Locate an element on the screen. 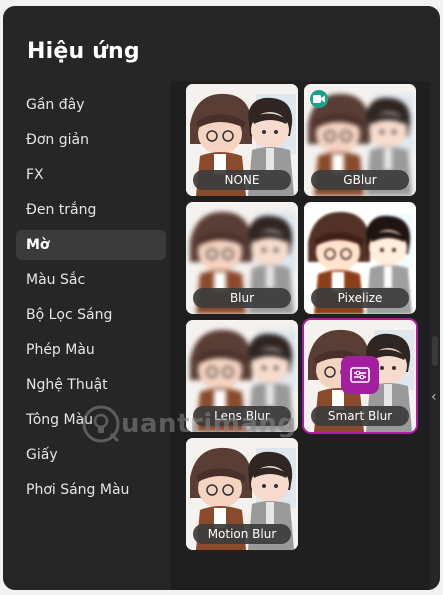 The height and width of the screenshot is (595, 443). category-tone: Tông Màu is located at coordinates (91, 420).